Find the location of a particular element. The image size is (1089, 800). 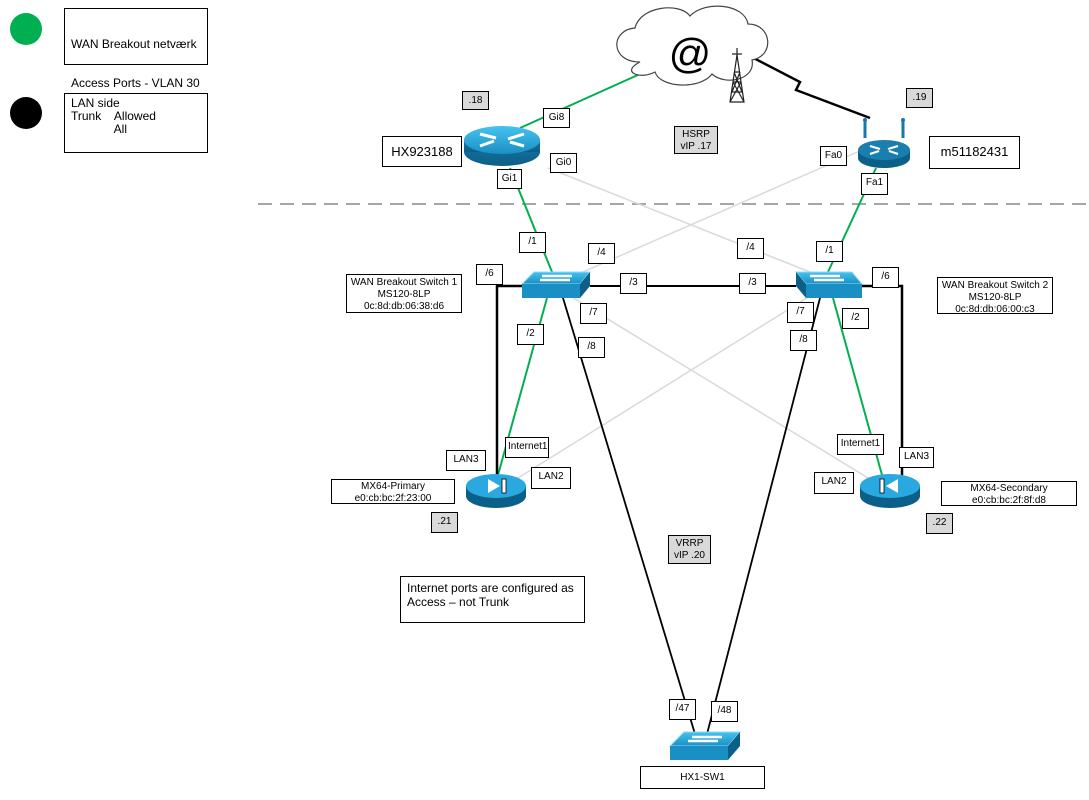

at-symbol: @ is located at coordinates (690, 53).